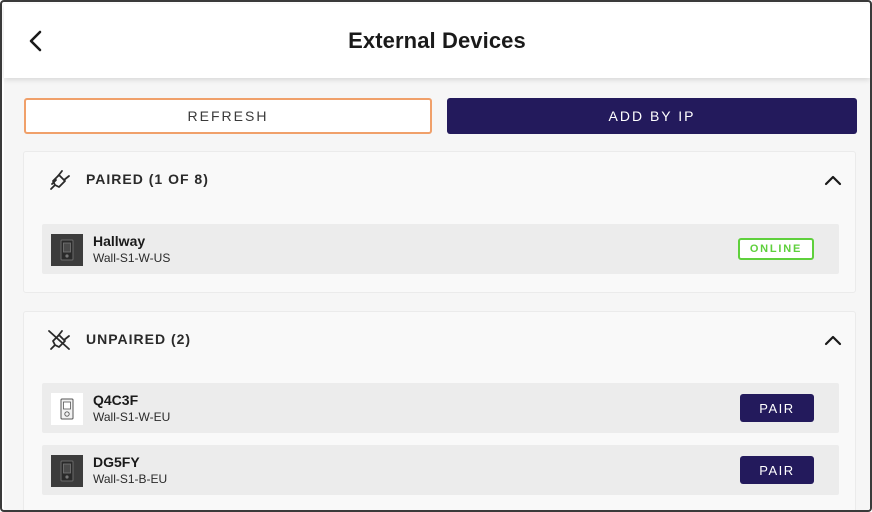  Describe the element at coordinates (132, 258) in the screenshot. I see `device-model: Wall-S1-W-US` at that location.